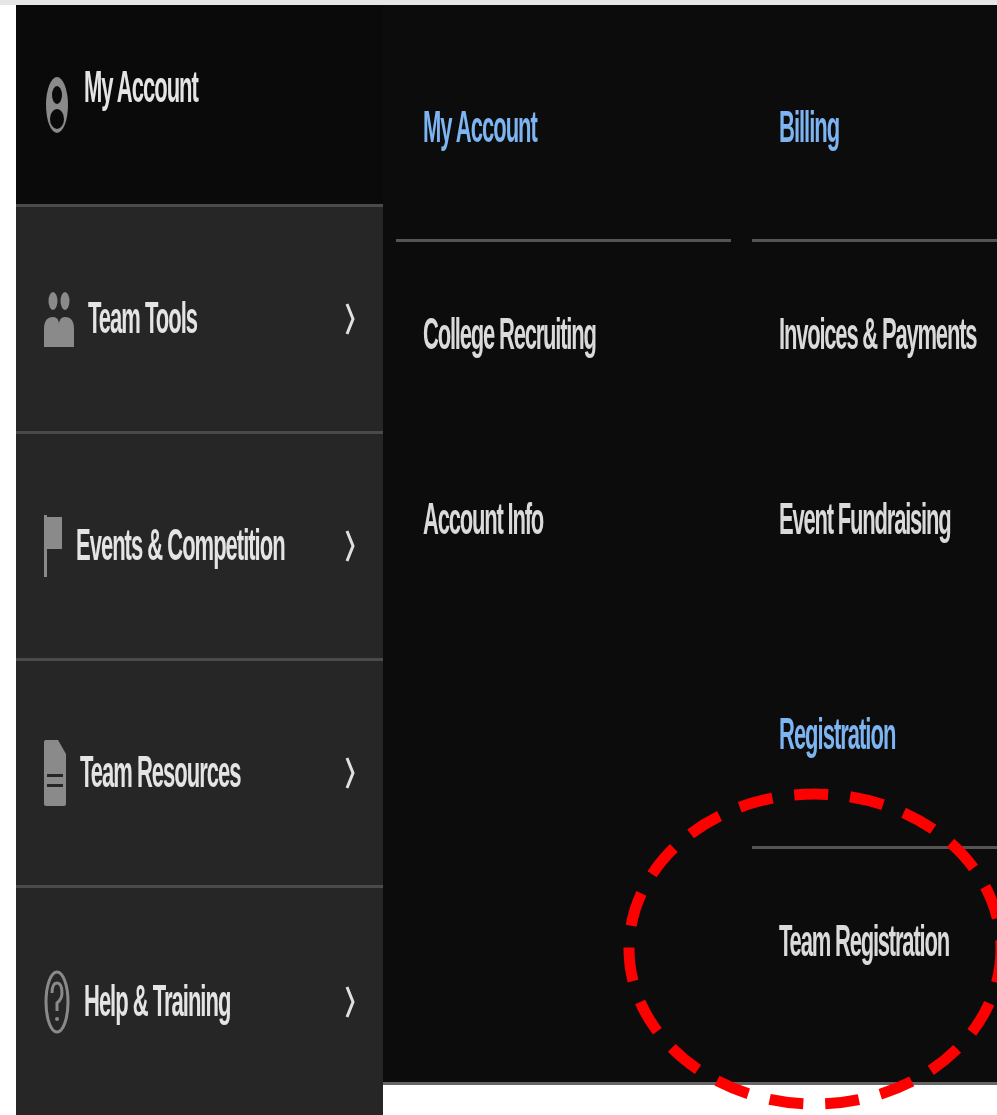 This screenshot has height=1115, width=997. I want to click on section-heading: Billing, so click(809, 128).